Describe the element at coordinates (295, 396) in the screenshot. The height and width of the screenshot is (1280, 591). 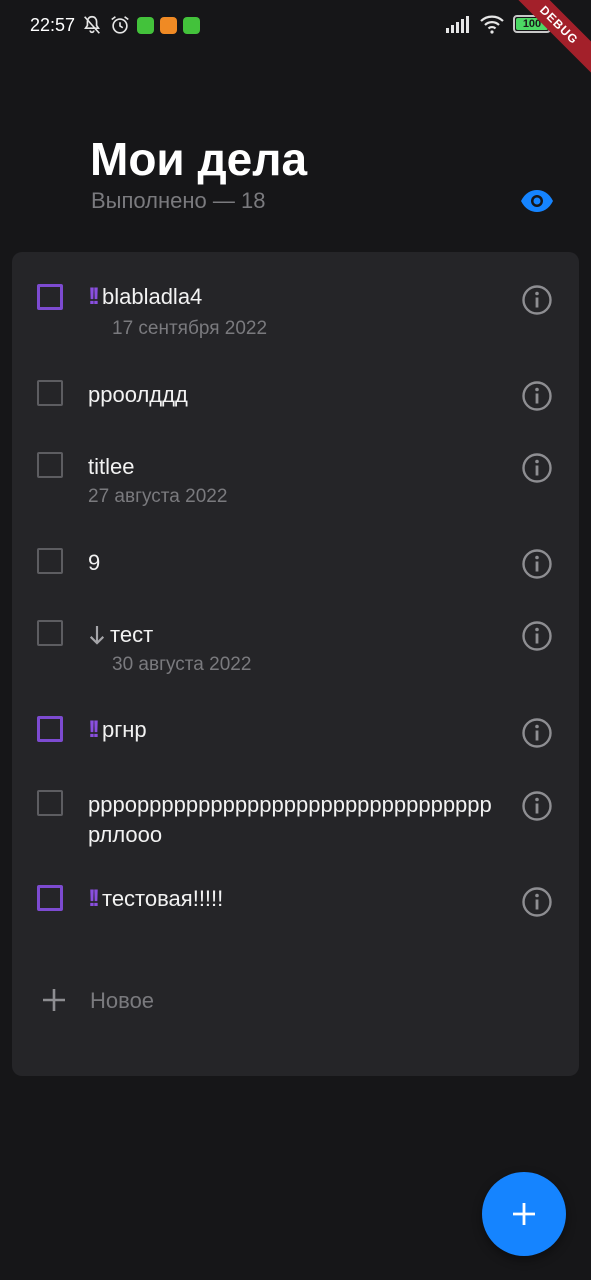
I see `task-item: ррoолддд` at that location.